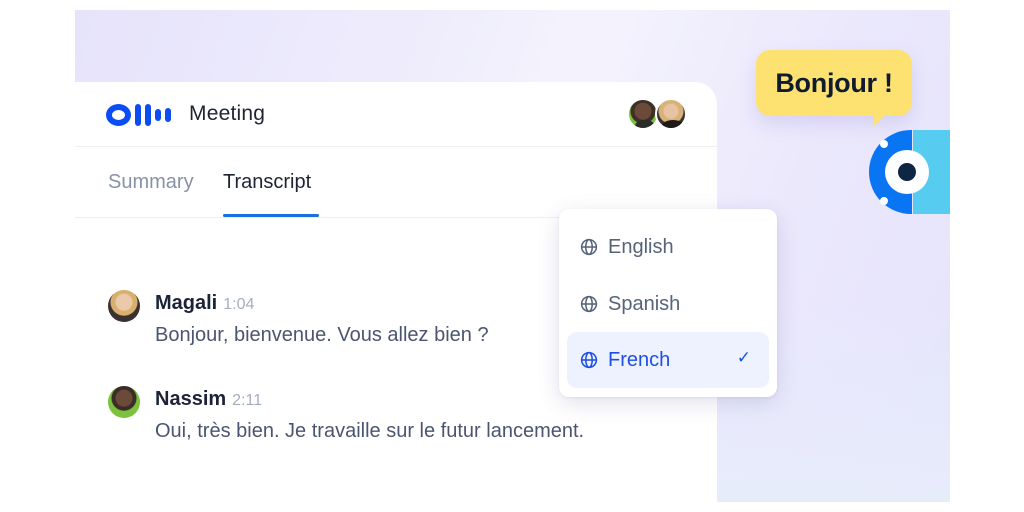 Image resolution: width=1024 pixels, height=512 pixels. What do you see at coordinates (743, 357) in the screenshot?
I see `check-icon: ✓` at bounding box center [743, 357].